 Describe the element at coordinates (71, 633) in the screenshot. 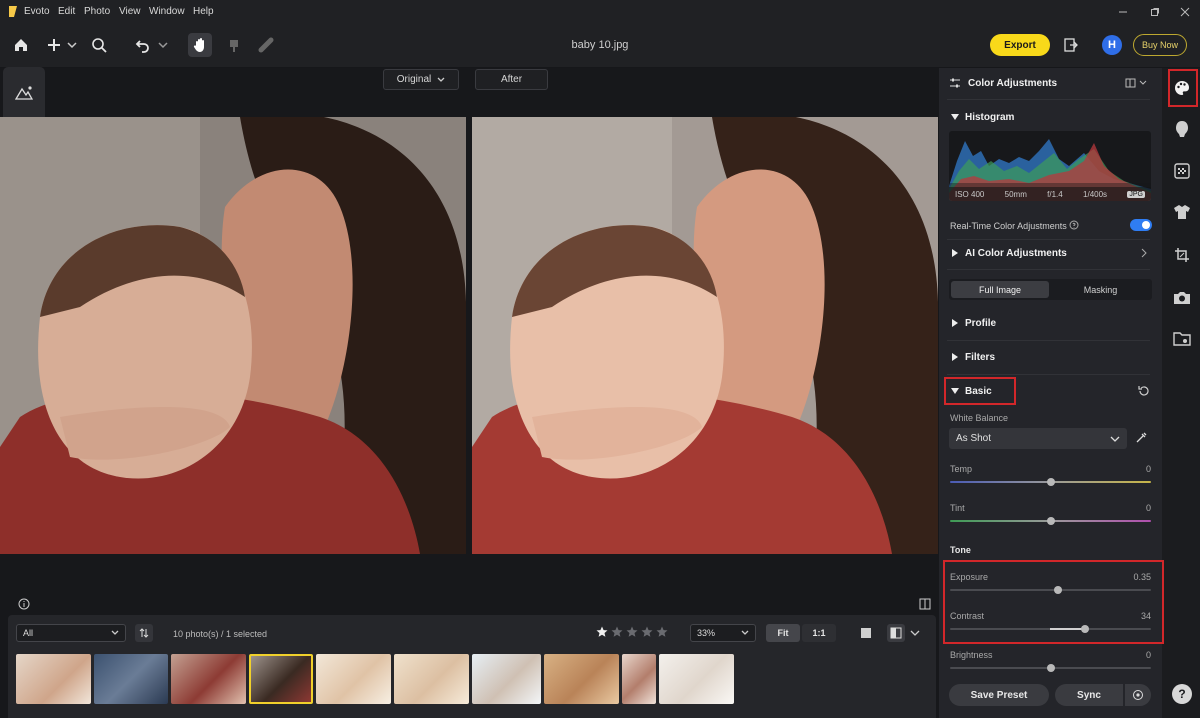

I see `filter-dropdown: All` at that location.